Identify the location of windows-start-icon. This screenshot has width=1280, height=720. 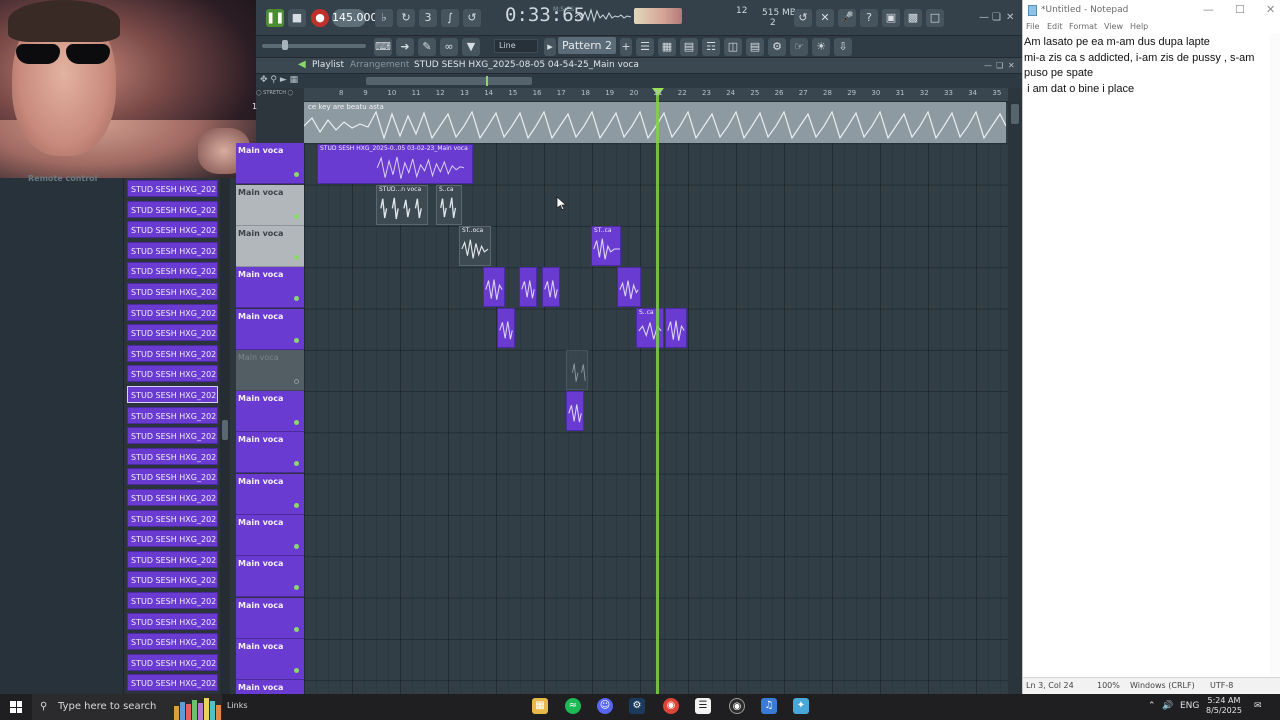
(16, 707).